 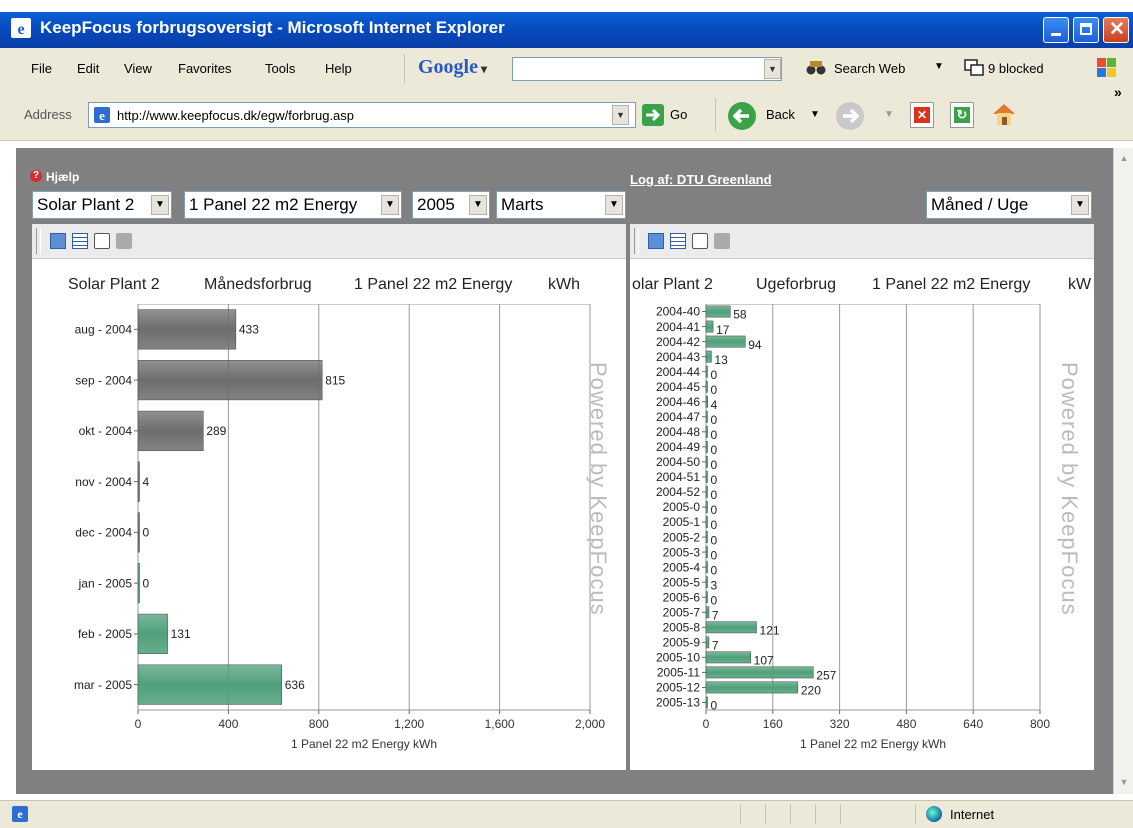 I want to click on globe-icon, so click(x=934, y=814).